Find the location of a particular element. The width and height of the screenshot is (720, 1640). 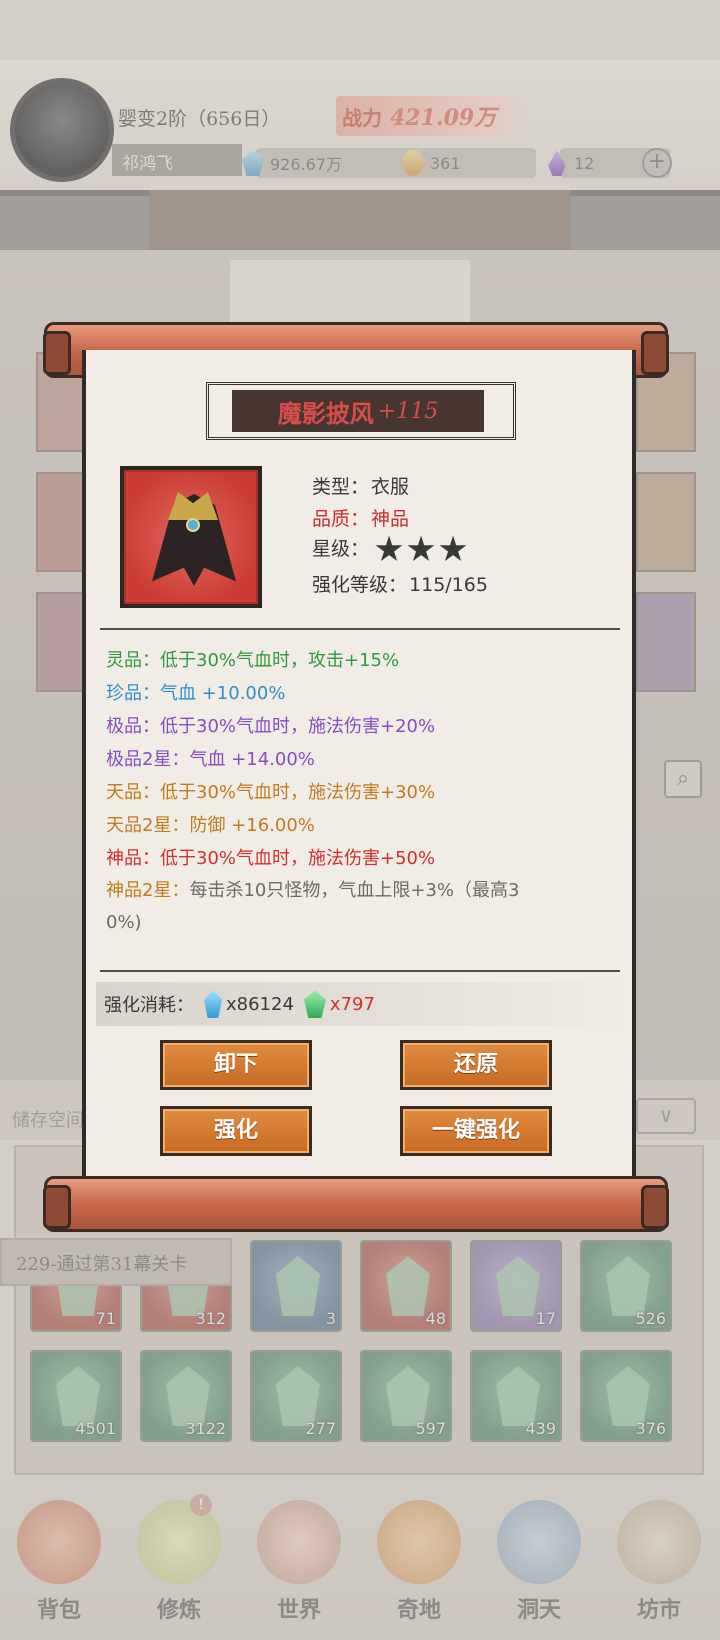

effect-line: 极品：低于30%气血时，施法伤害+20% is located at coordinates (361, 726).